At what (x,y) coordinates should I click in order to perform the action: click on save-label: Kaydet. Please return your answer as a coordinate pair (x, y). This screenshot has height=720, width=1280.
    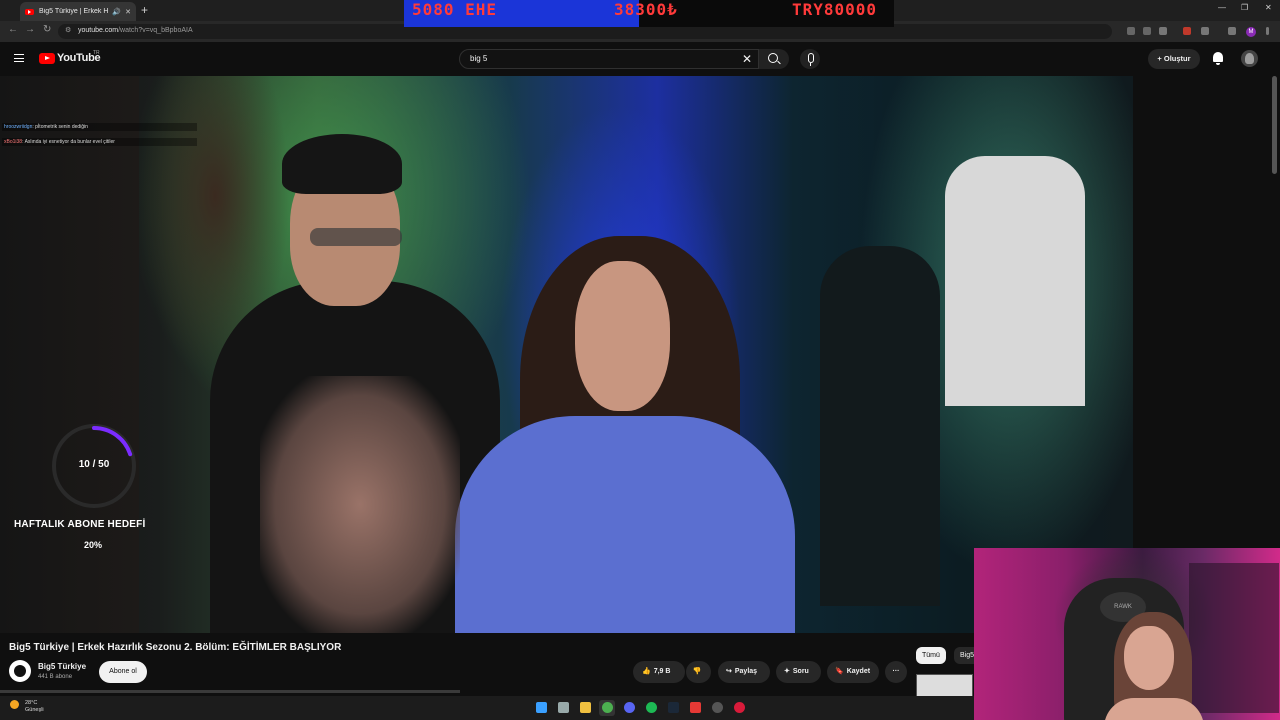
    Looking at the image, I should click on (858, 671).